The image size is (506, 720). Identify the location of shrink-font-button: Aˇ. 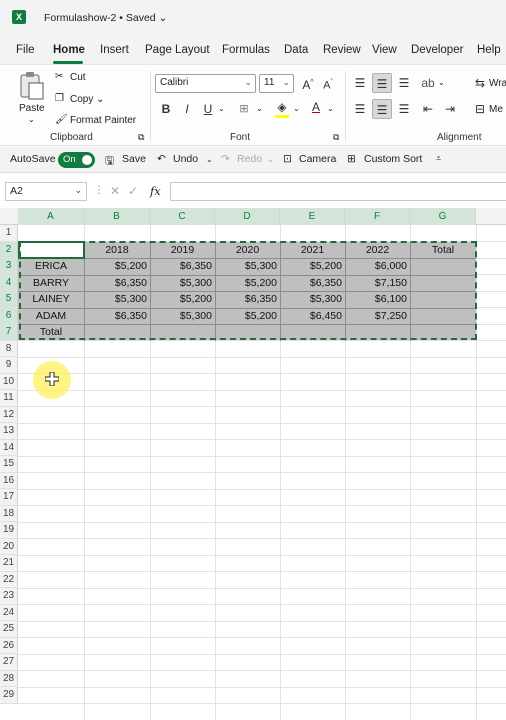
(328, 83).